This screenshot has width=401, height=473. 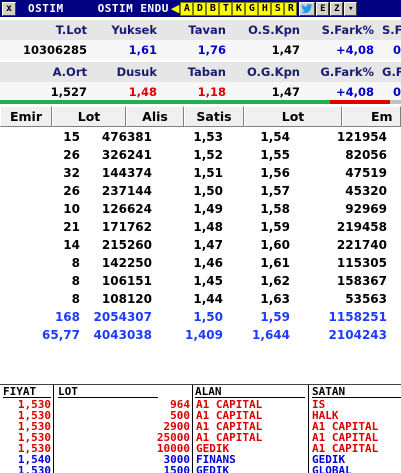 What do you see at coordinates (391, 30) in the screenshot?
I see `s-f-label: S.F` at bounding box center [391, 30].